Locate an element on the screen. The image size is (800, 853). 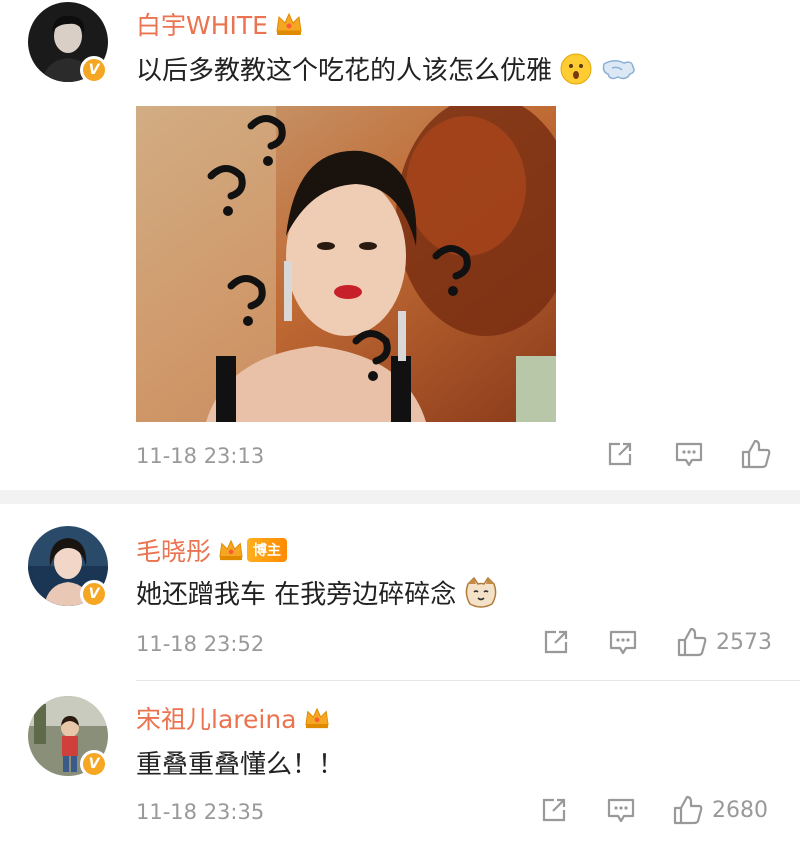
like-button is located at coordinates (756, 454).